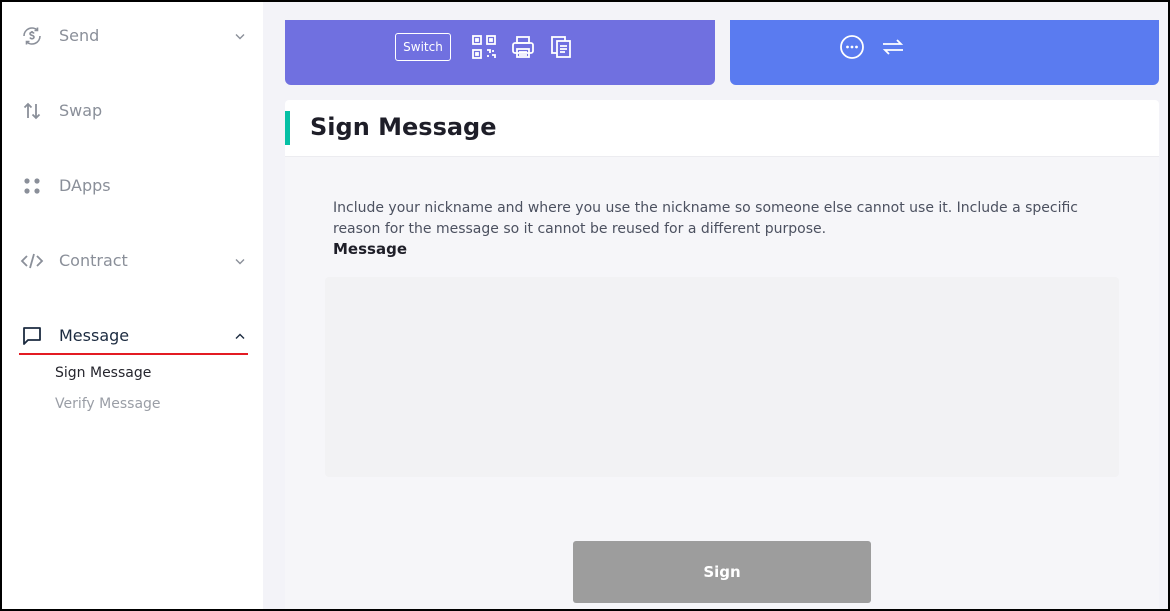 The height and width of the screenshot is (611, 1170). I want to click on swap-arrows-icon, so click(32, 111).